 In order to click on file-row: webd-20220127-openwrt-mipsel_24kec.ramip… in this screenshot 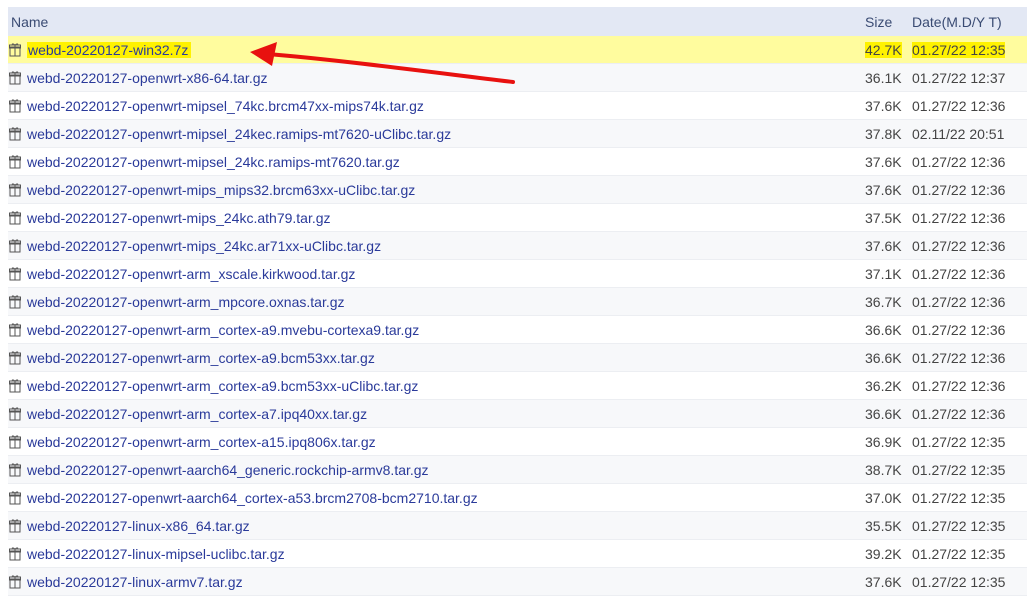, I will do `click(517, 134)`.